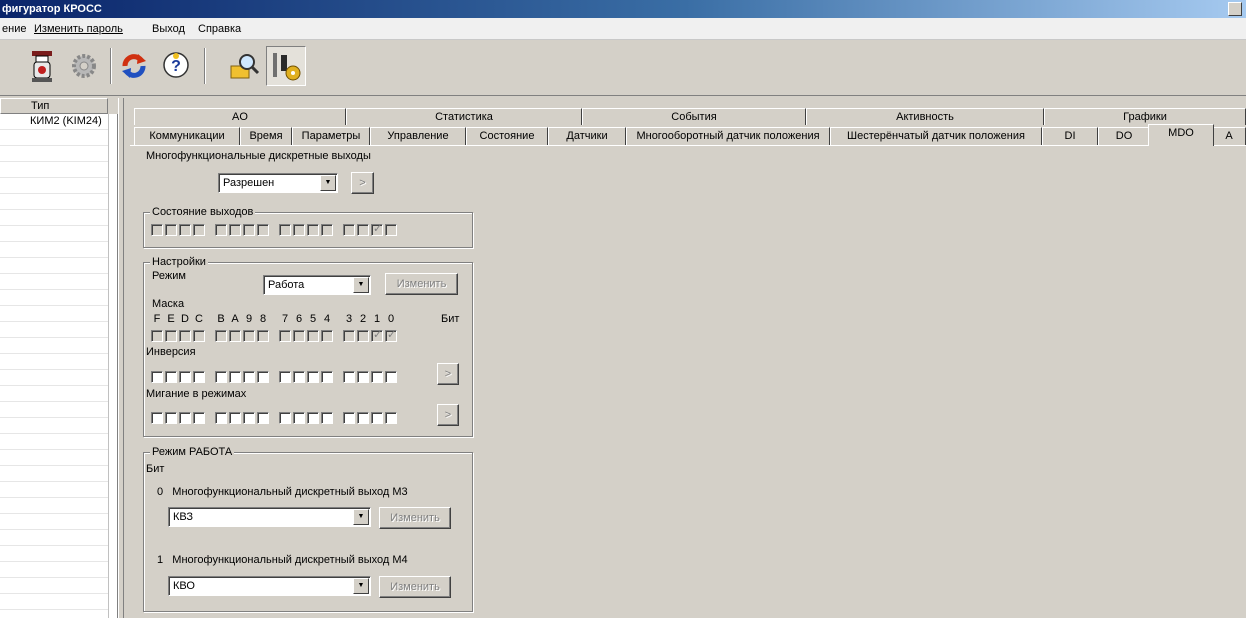 This screenshot has height=618, width=1246. Describe the element at coordinates (448, 415) in the screenshot. I see `blink-apply-button: >` at that location.